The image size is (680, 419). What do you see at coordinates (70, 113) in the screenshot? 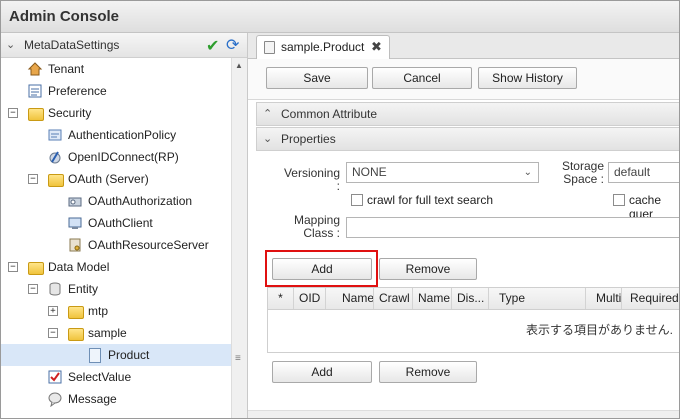
I see `tree-item-label: Security` at bounding box center [70, 113].